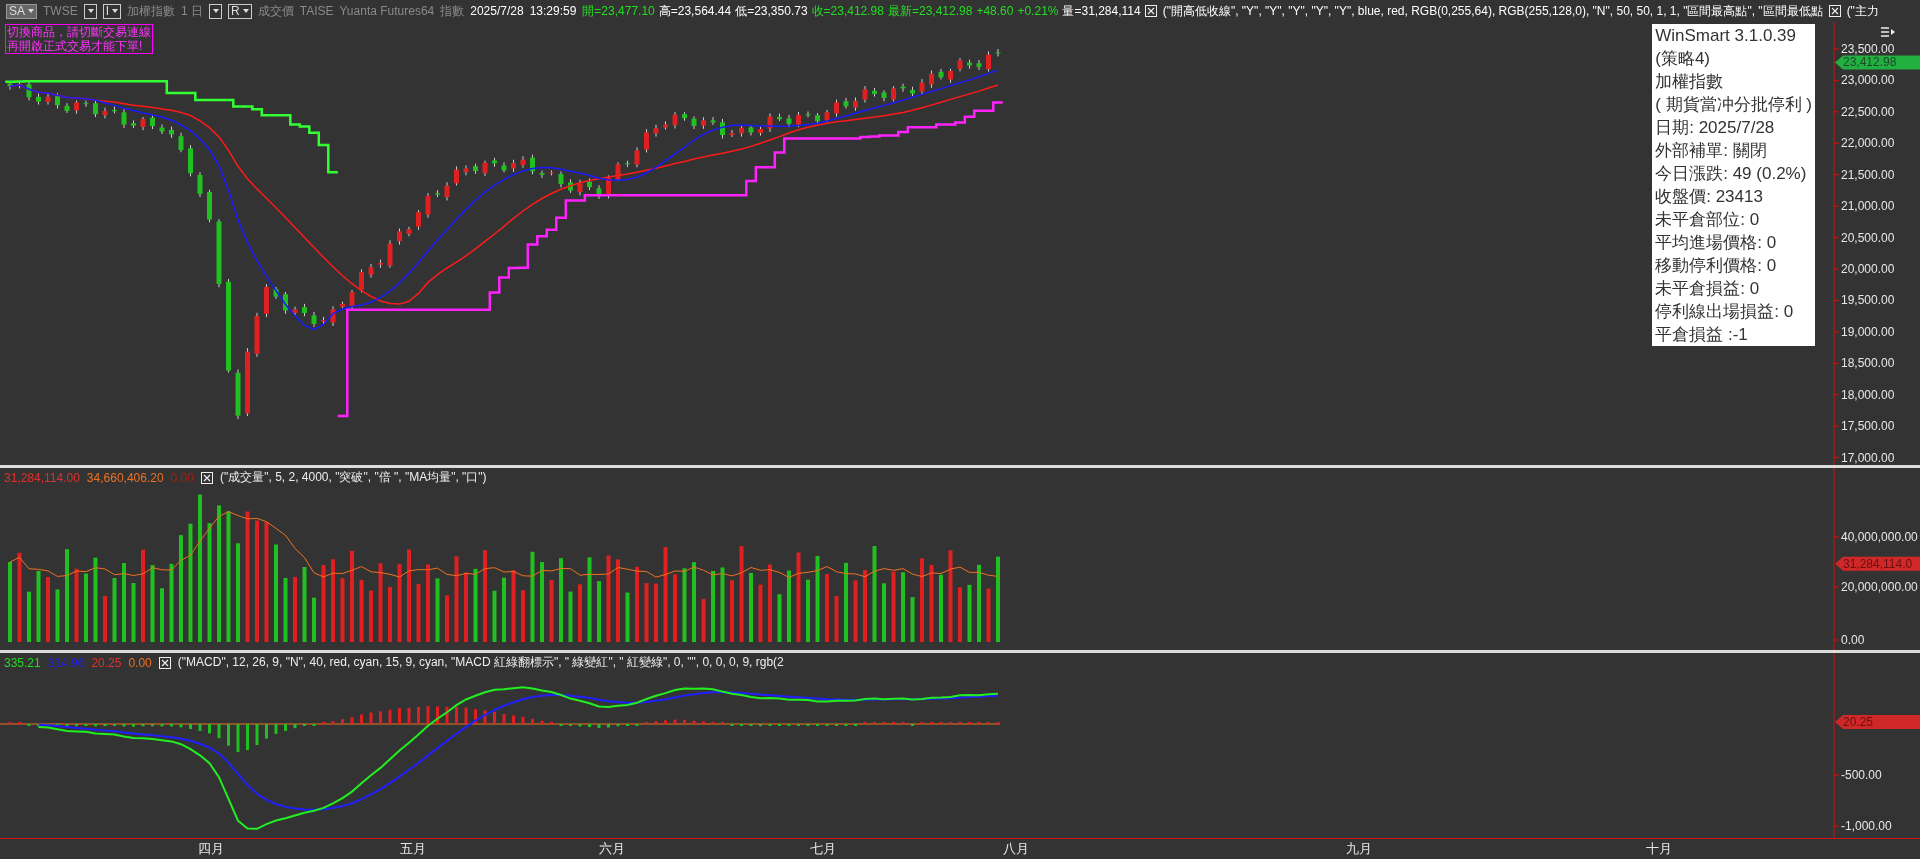 The image size is (1920, 859). Describe the element at coordinates (1853, 640) in the screenshot. I see `axis-label: 0.00` at that location.